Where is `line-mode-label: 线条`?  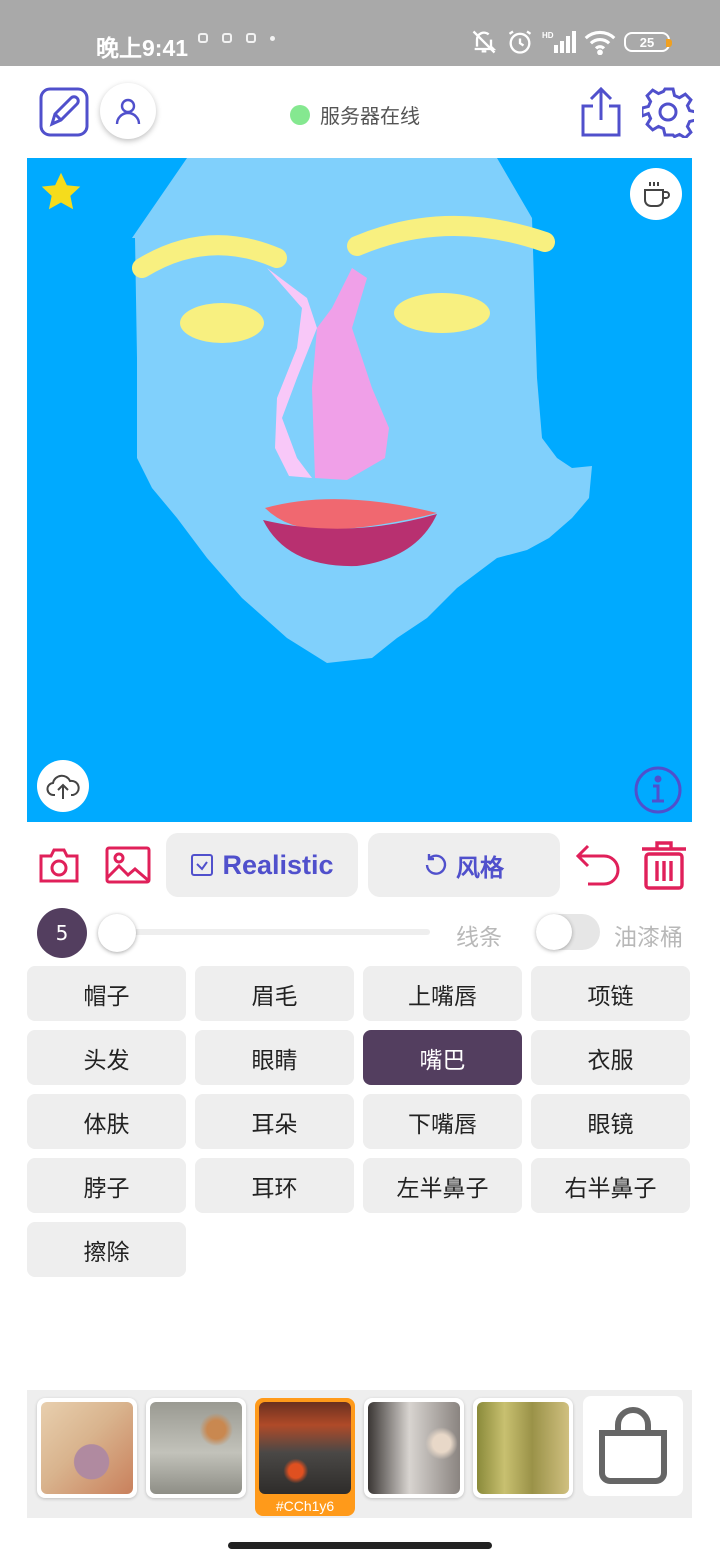 line-mode-label: 线条 is located at coordinates (479, 938).